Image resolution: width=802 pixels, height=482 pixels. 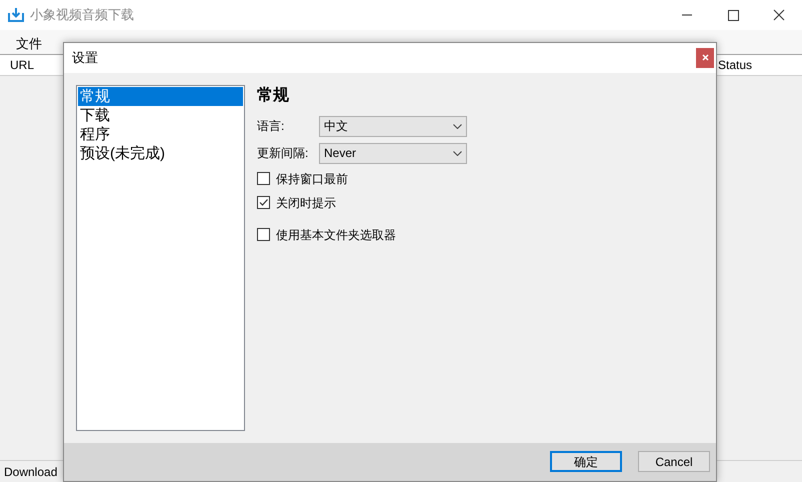 What do you see at coordinates (283, 153) in the screenshot?
I see `field-label: 更新间隔:` at bounding box center [283, 153].